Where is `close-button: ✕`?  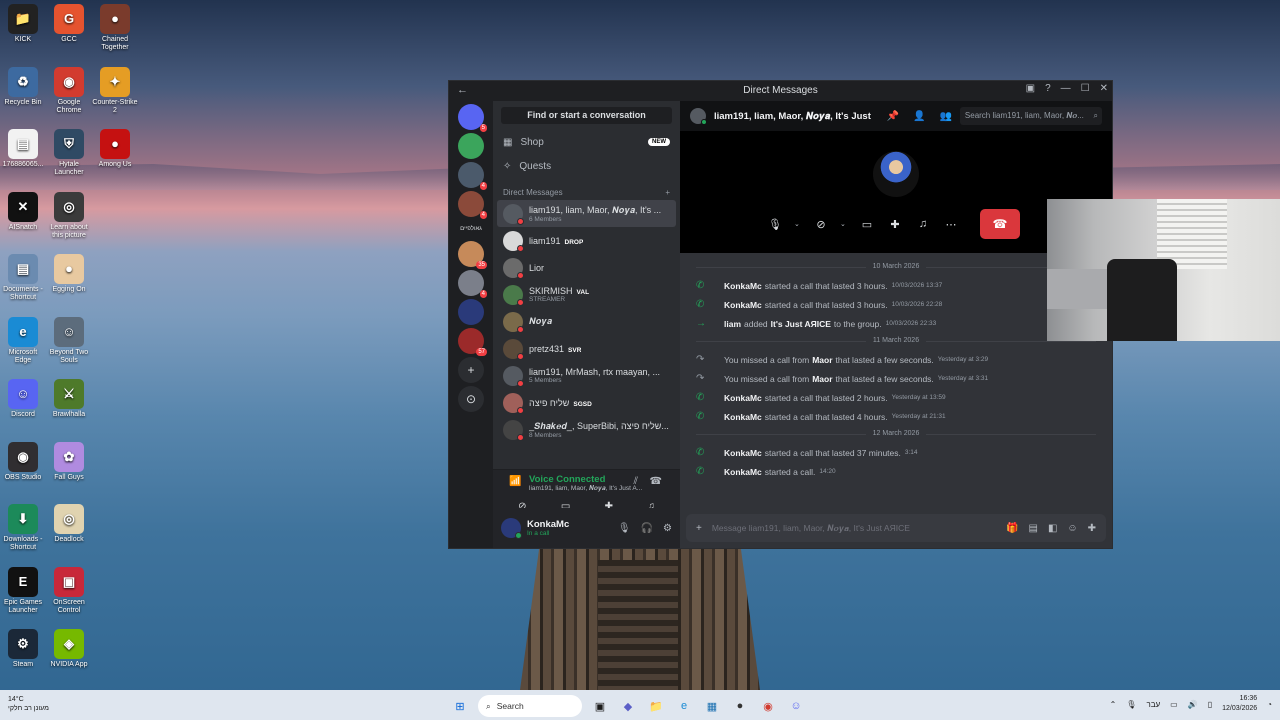 close-button: ✕ is located at coordinates (1104, 88).